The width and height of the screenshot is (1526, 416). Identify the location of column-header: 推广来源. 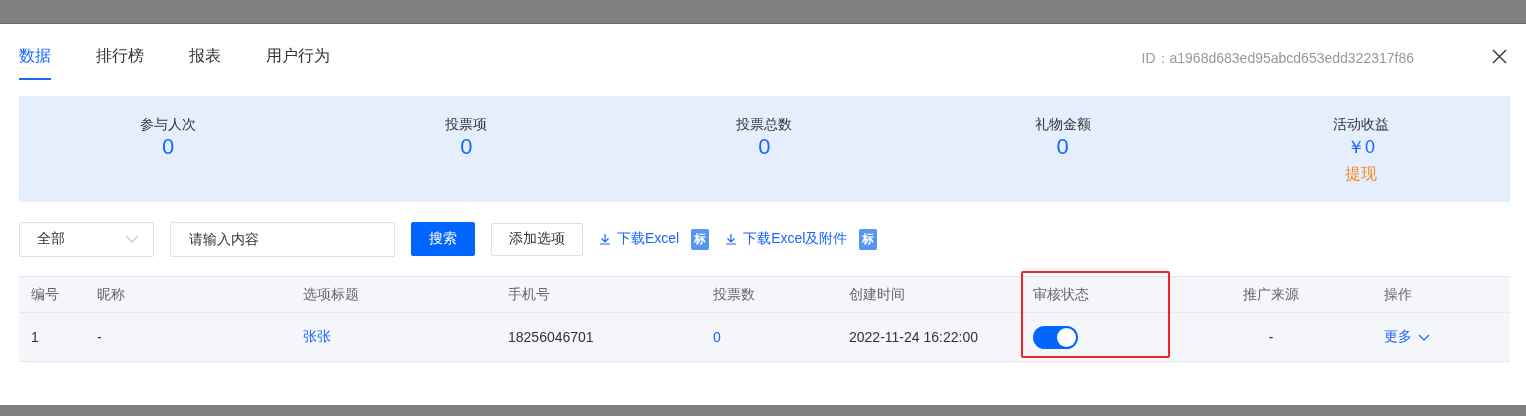
(1271, 294).